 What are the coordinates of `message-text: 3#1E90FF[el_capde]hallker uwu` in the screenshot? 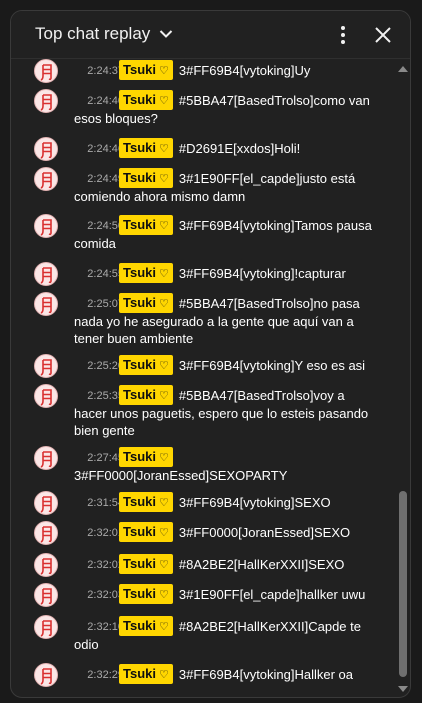 It's located at (272, 594).